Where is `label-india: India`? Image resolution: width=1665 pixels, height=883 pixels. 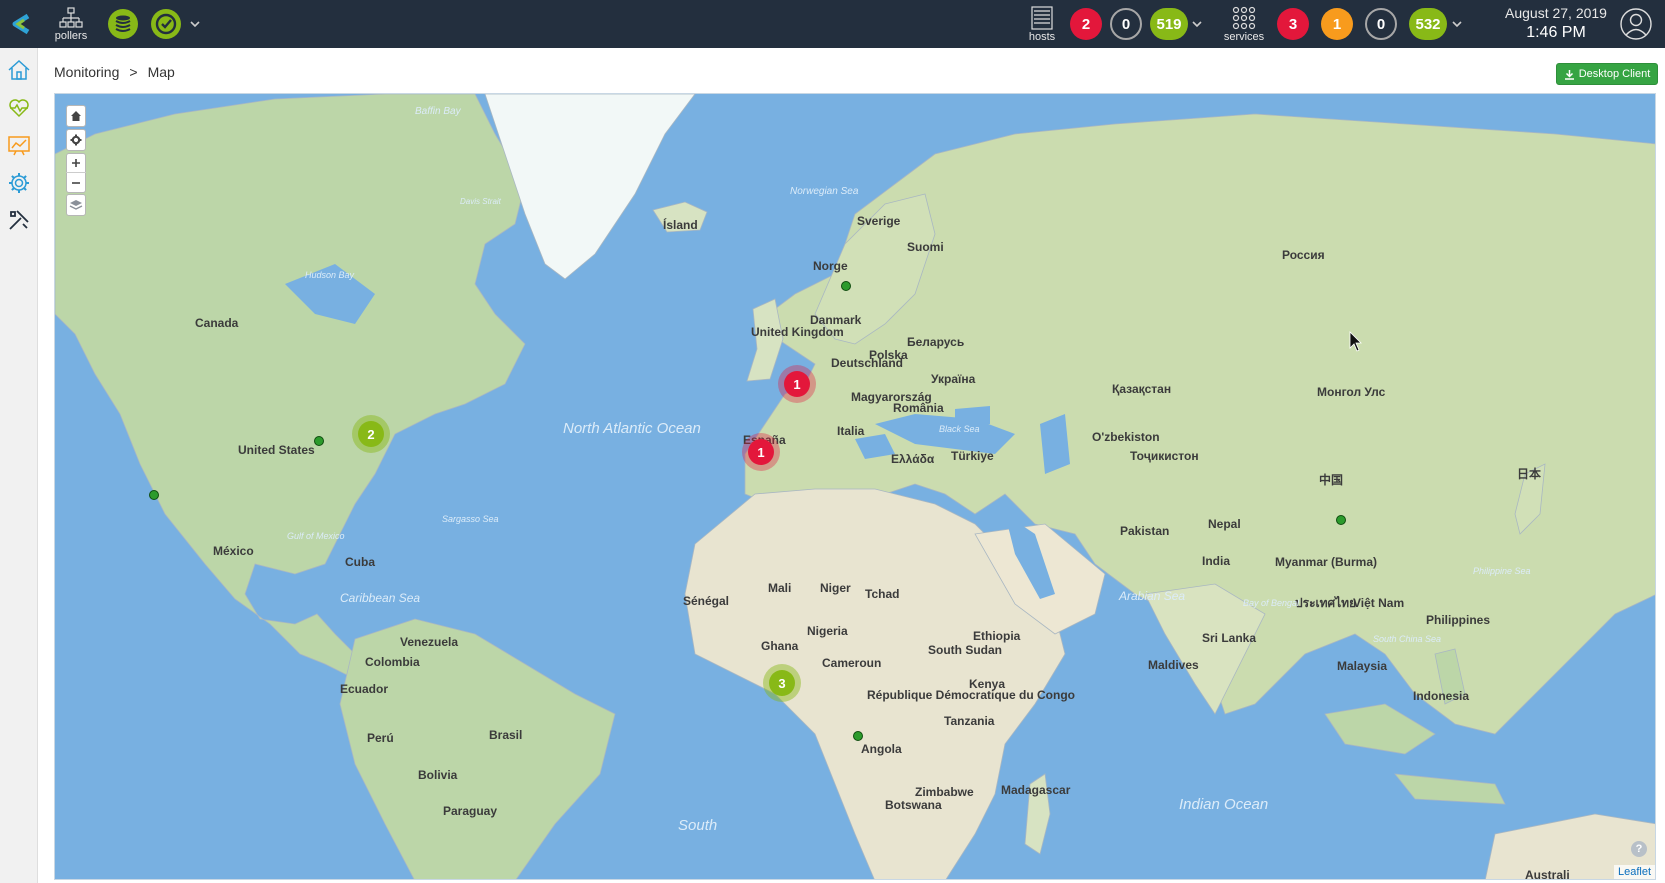 label-india: India is located at coordinates (1216, 561).